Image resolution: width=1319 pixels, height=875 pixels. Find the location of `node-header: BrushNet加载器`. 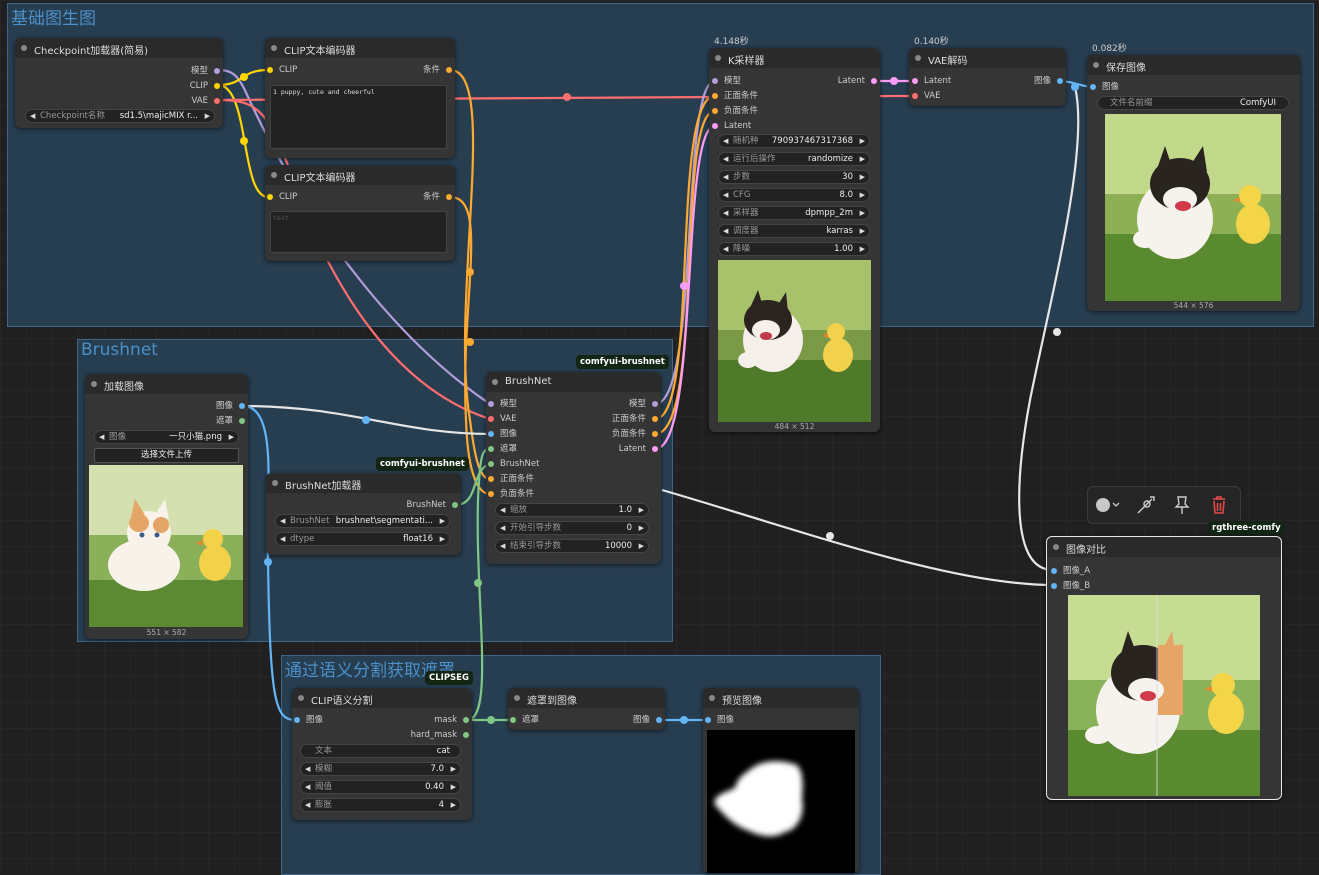

node-header: BrushNet加载器 is located at coordinates (363, 483).